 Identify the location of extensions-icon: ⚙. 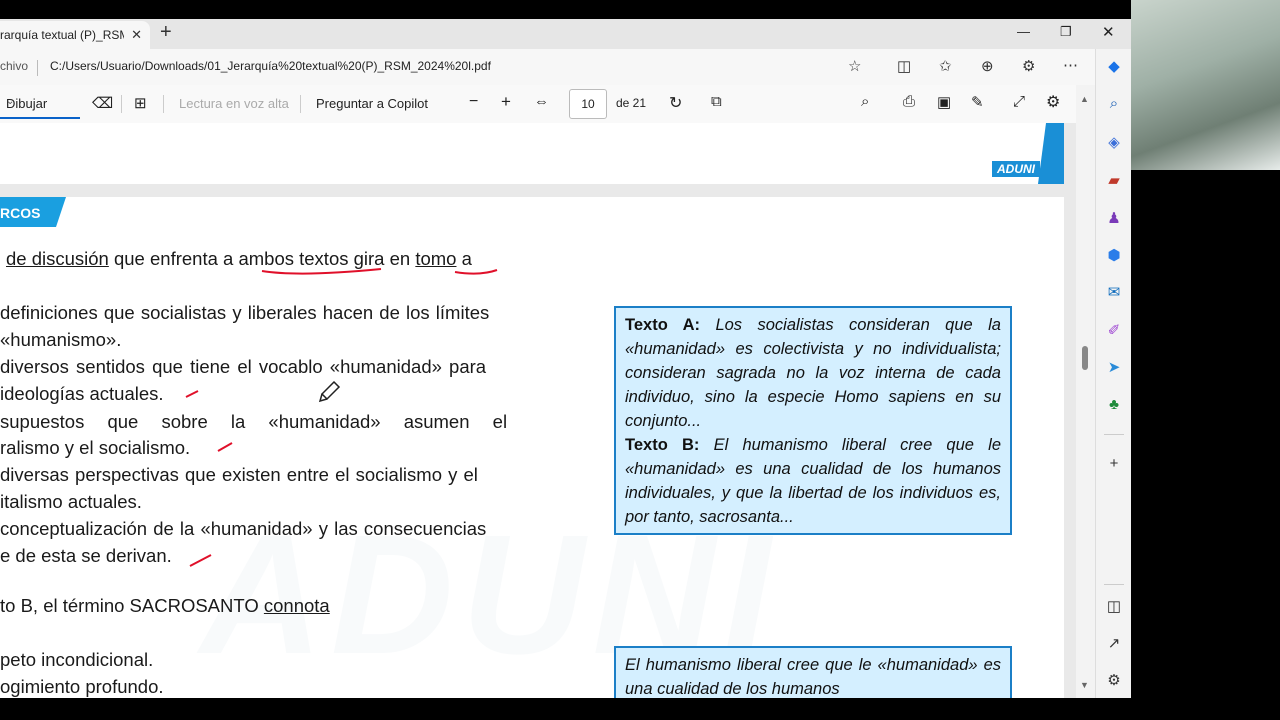
(1028, 66).